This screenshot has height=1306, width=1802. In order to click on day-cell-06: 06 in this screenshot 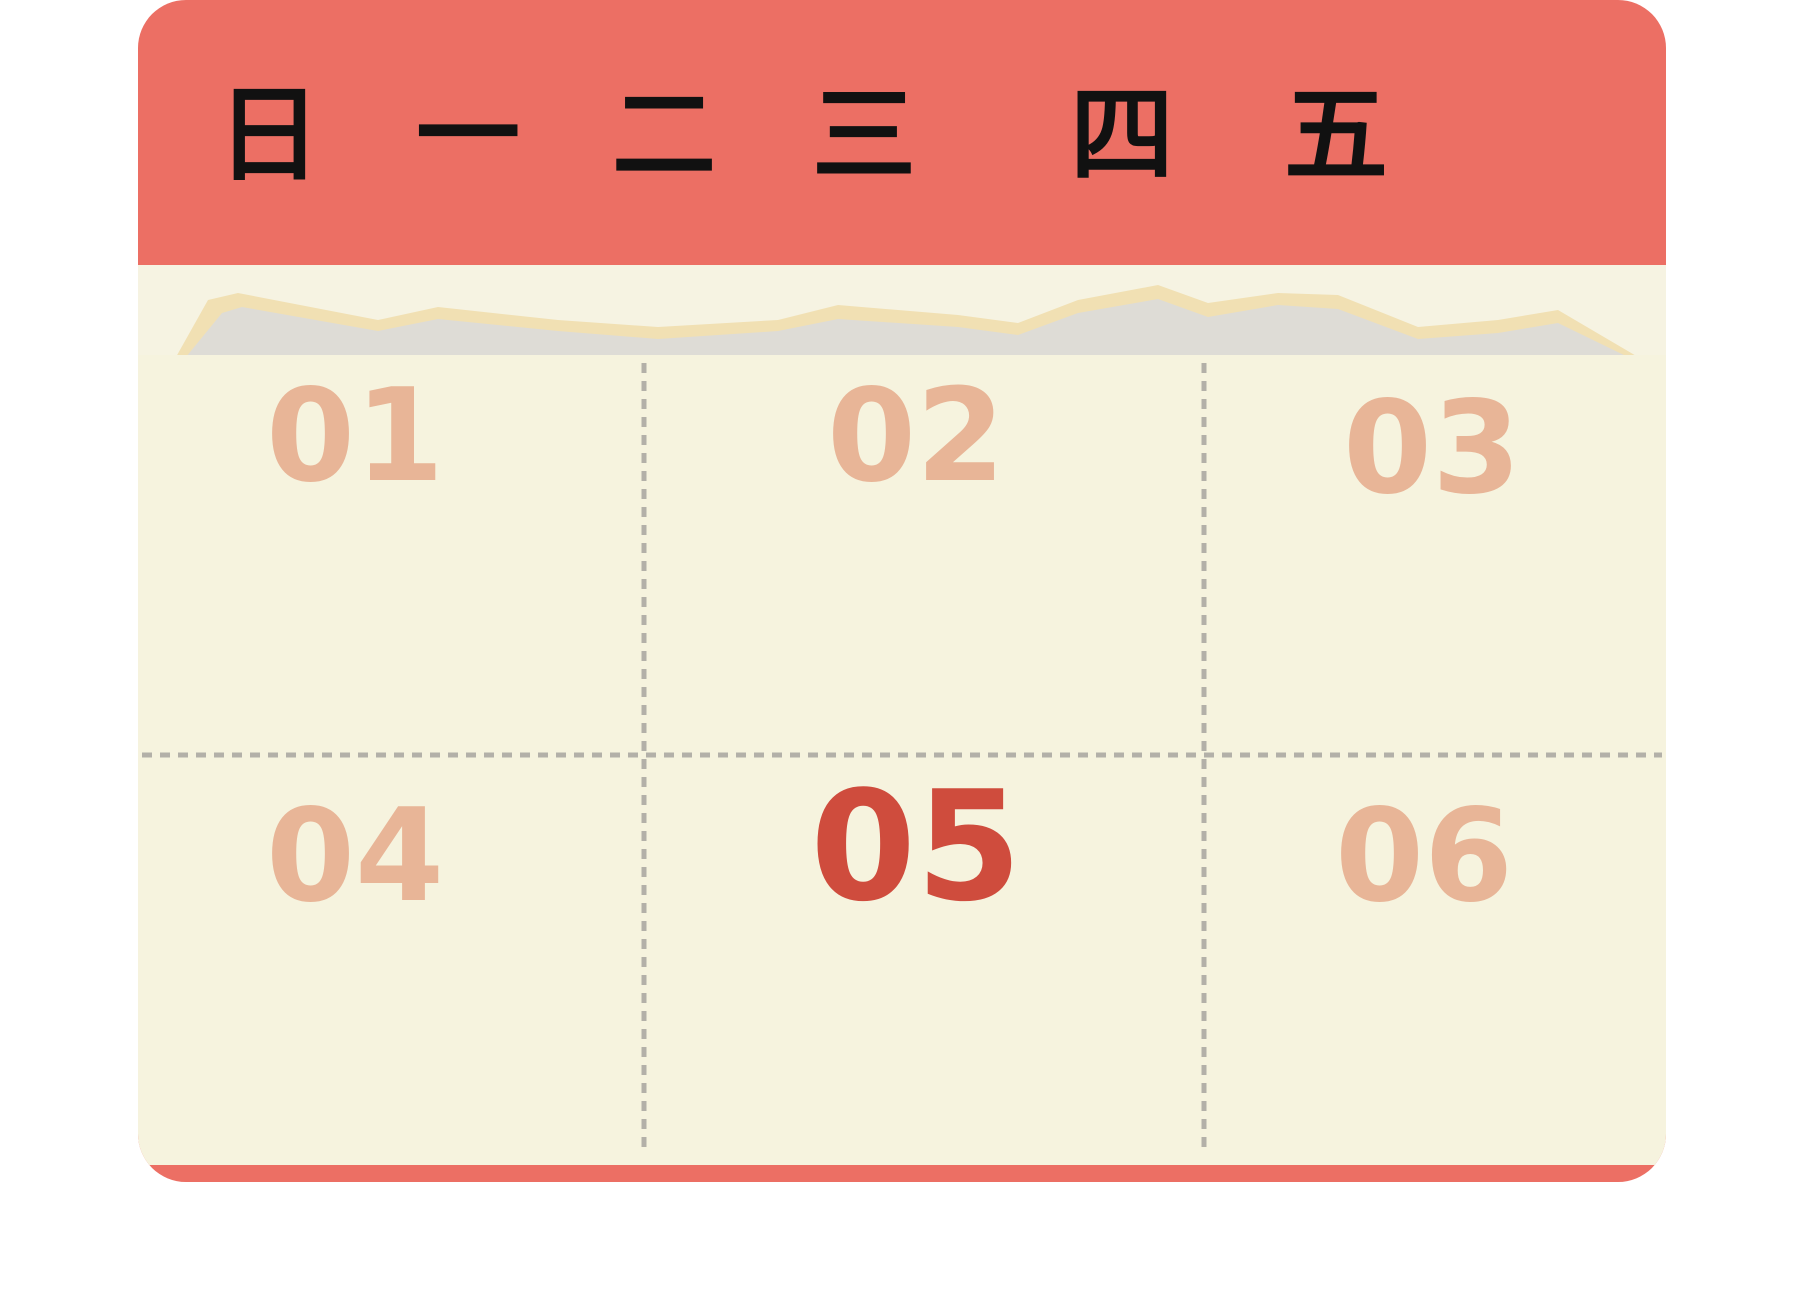, I will do `click(1424, 857)`.